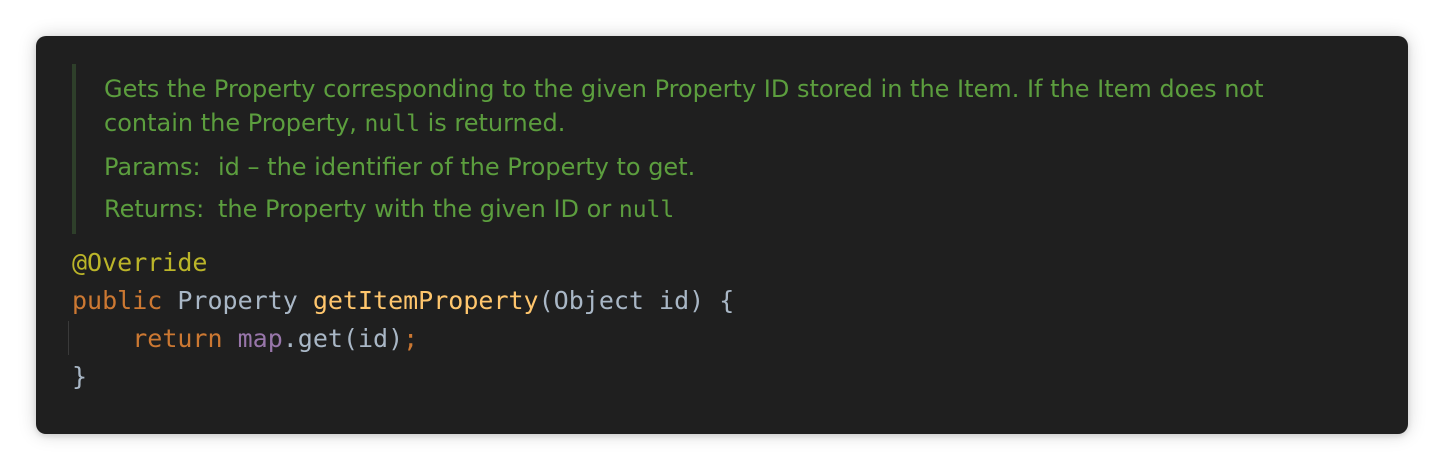 The width and height of the screenshot is (1444, 470). I want to click on code-line-annotation: @Override, so click(139, 262).